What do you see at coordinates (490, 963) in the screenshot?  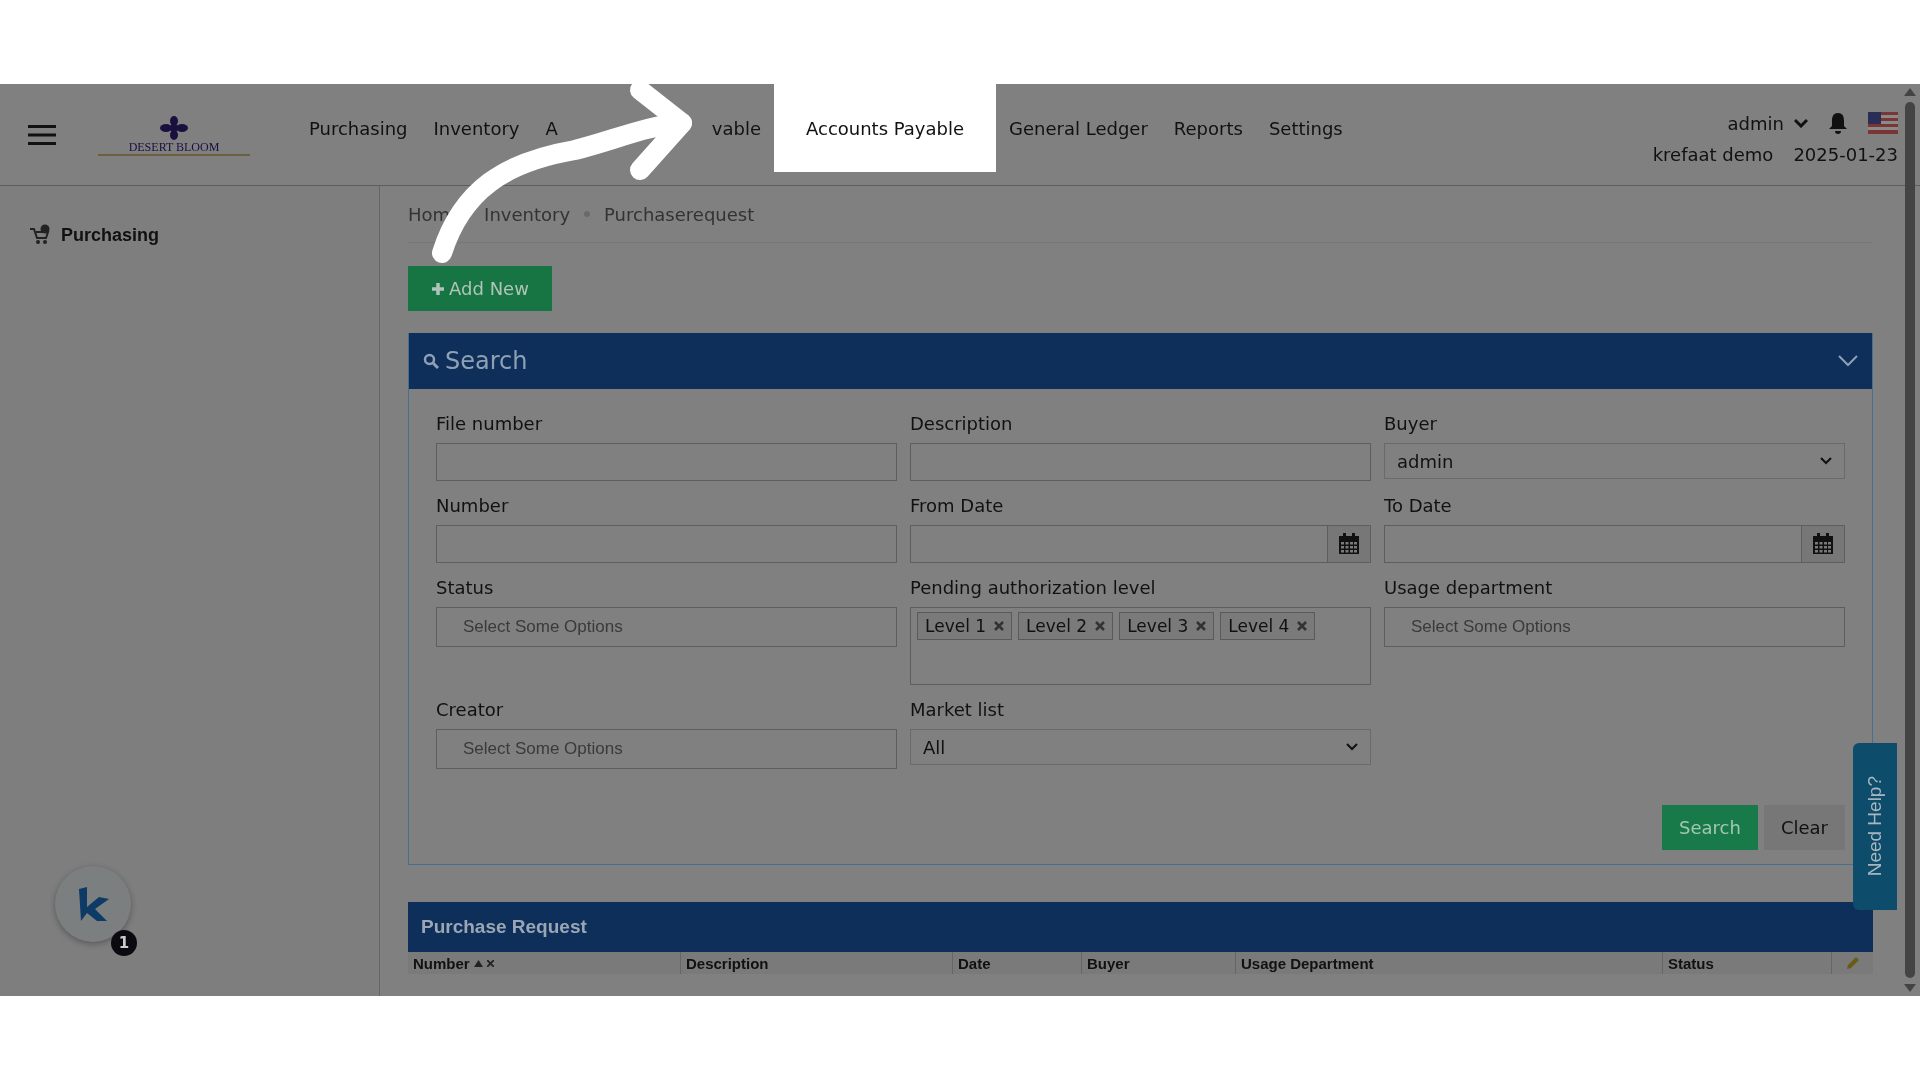 I see `remove-sort-icon` at bounding box center [490, 963].